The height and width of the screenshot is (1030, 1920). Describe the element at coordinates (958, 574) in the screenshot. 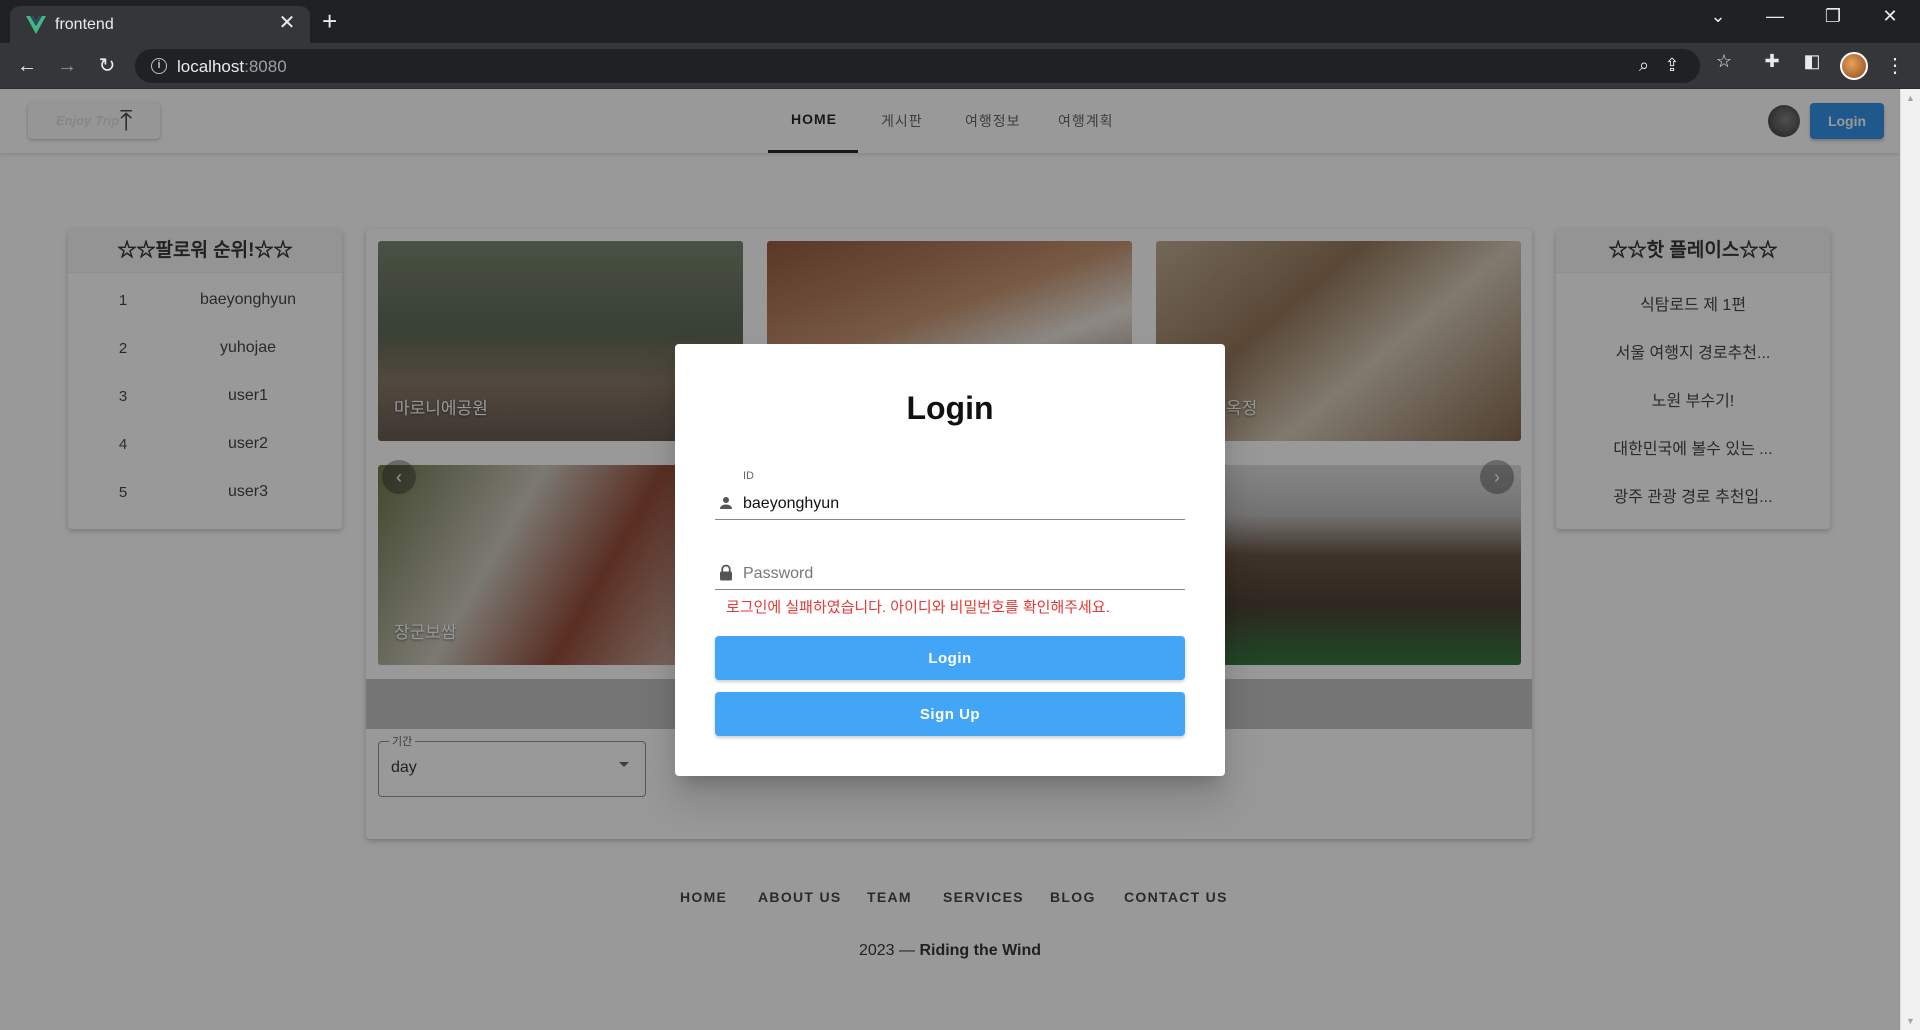

I see `password-input` at that location.